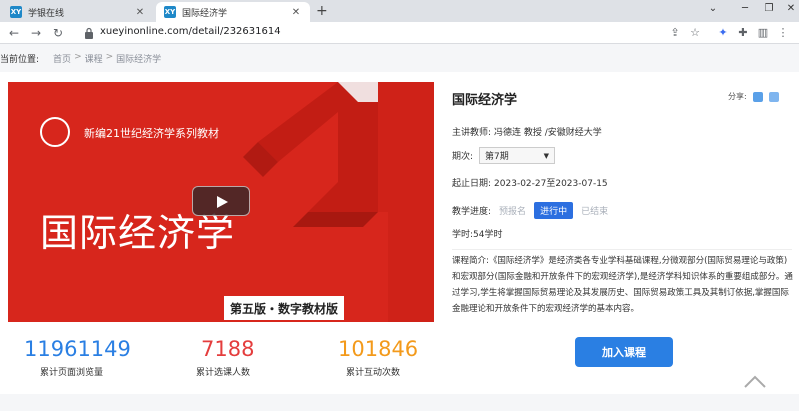 This screenshot has height=411, width=799. Describe the element at coordinates (757, 96) in the screenshot. I see `share-qq-icon` at that location.